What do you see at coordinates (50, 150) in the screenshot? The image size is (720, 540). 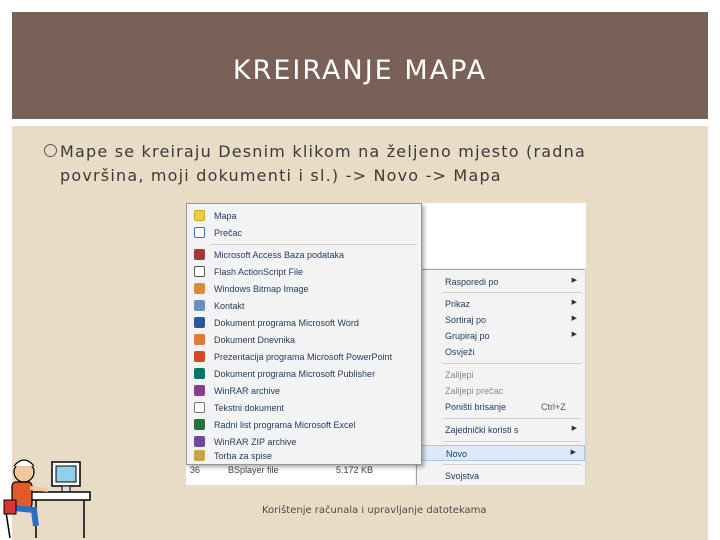 I see `bullet-circle-icon` at bounding box center [50, 150].